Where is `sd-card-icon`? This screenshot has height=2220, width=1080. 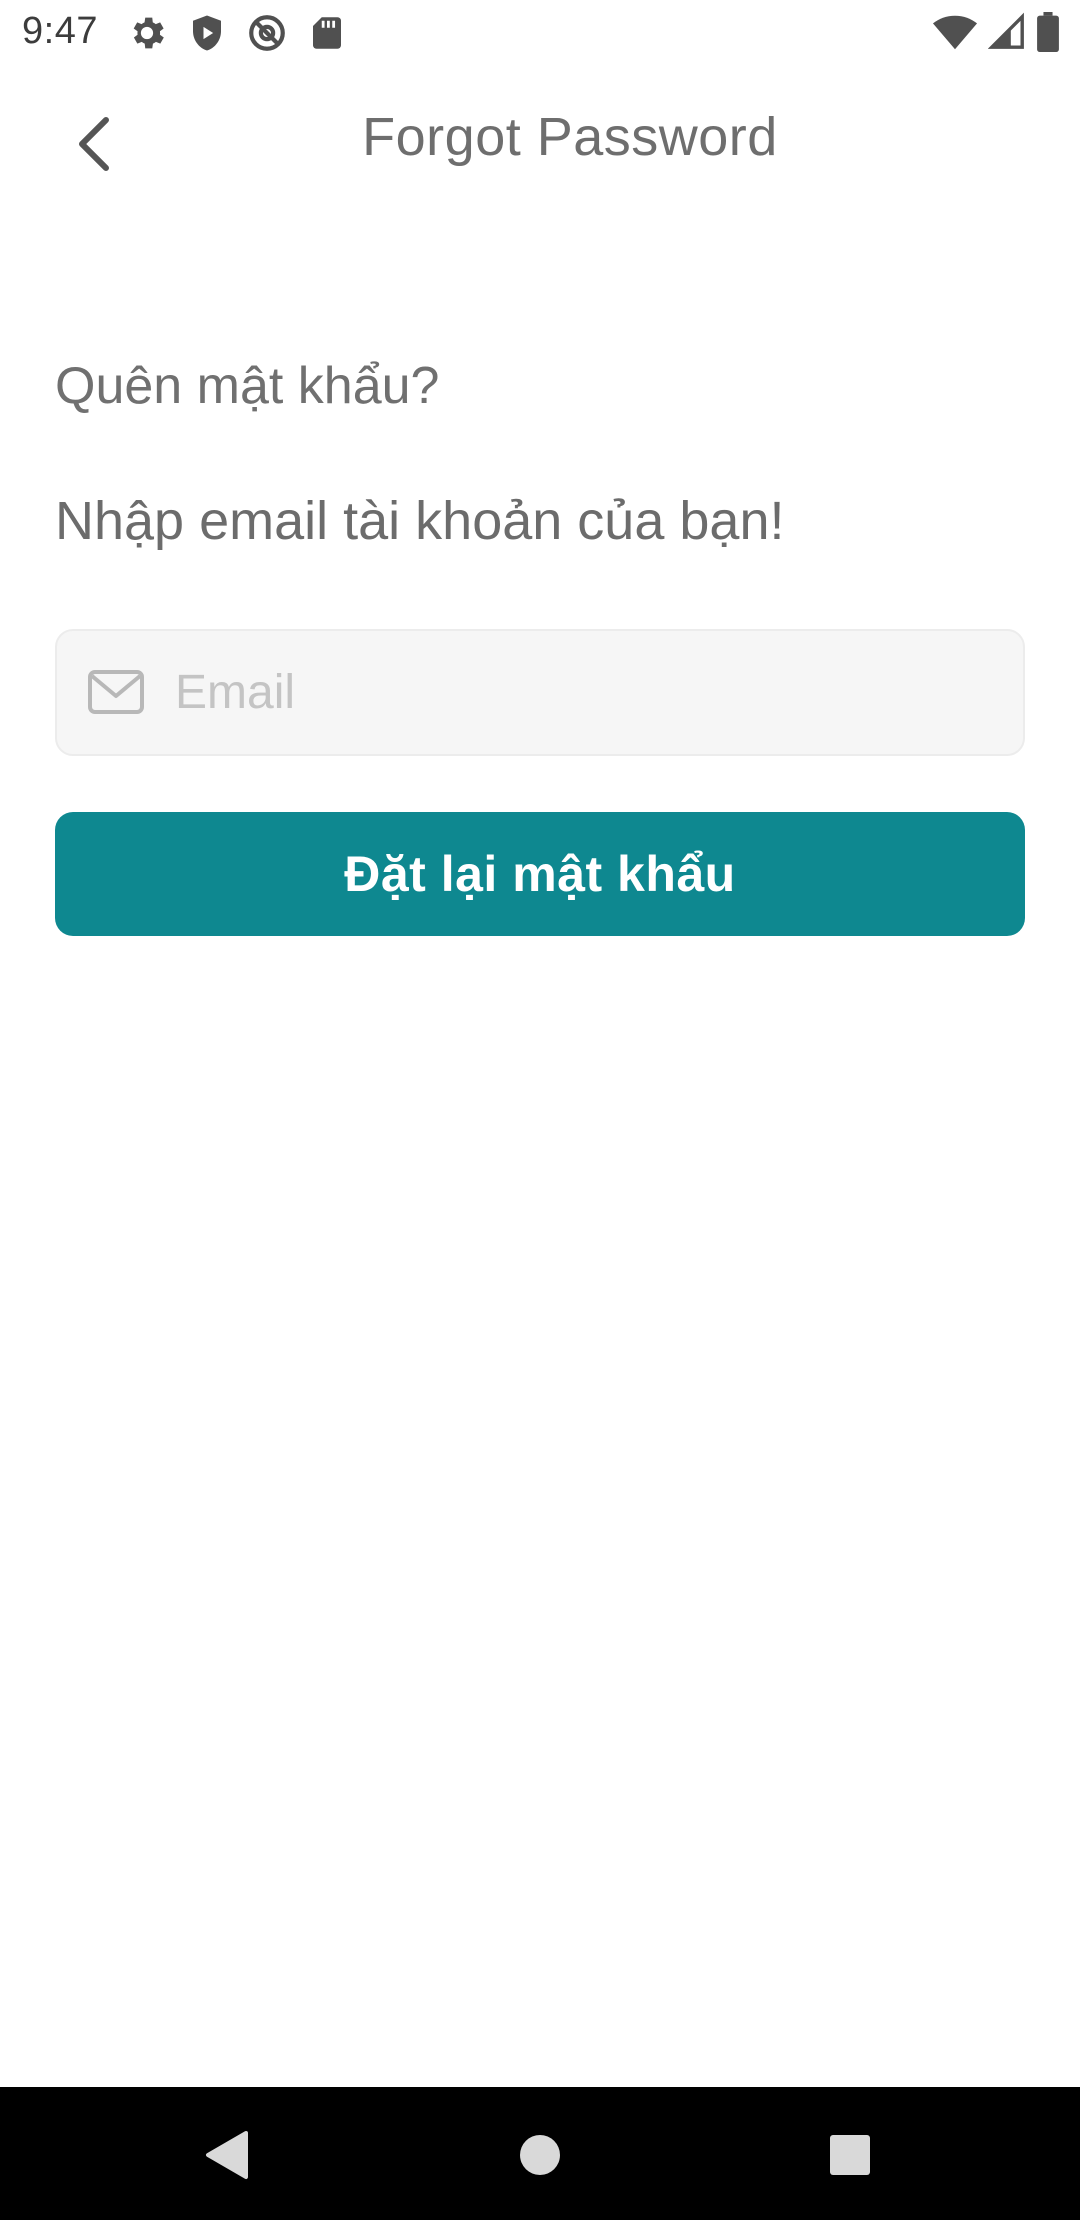 sd-card-icon is located at coordinates (327, 33).